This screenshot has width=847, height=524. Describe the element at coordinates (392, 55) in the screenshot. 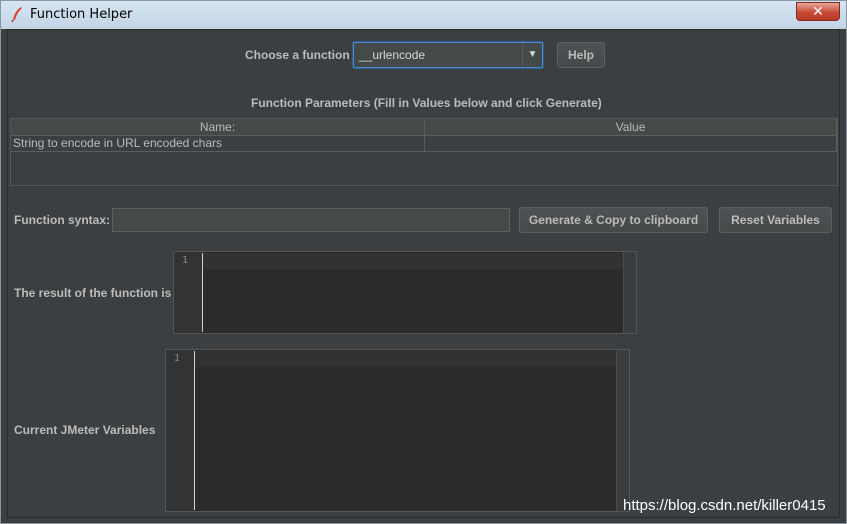

I see `function-select-value: __urlencode` at that location.